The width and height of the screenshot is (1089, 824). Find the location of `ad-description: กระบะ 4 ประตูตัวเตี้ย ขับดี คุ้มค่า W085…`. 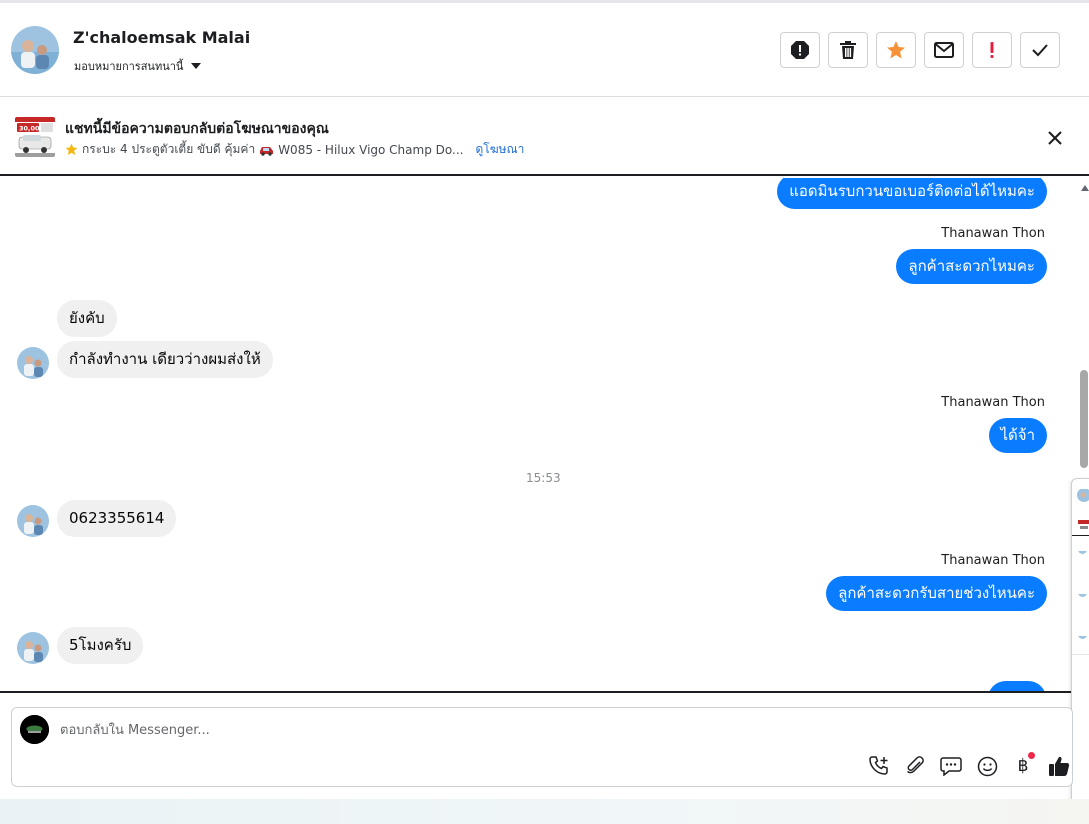

ad-description: กระบะ 4 ประตูตัวเตี้ย ขับดี คุ้มค่า W085… is located at coordinates (294, 149).